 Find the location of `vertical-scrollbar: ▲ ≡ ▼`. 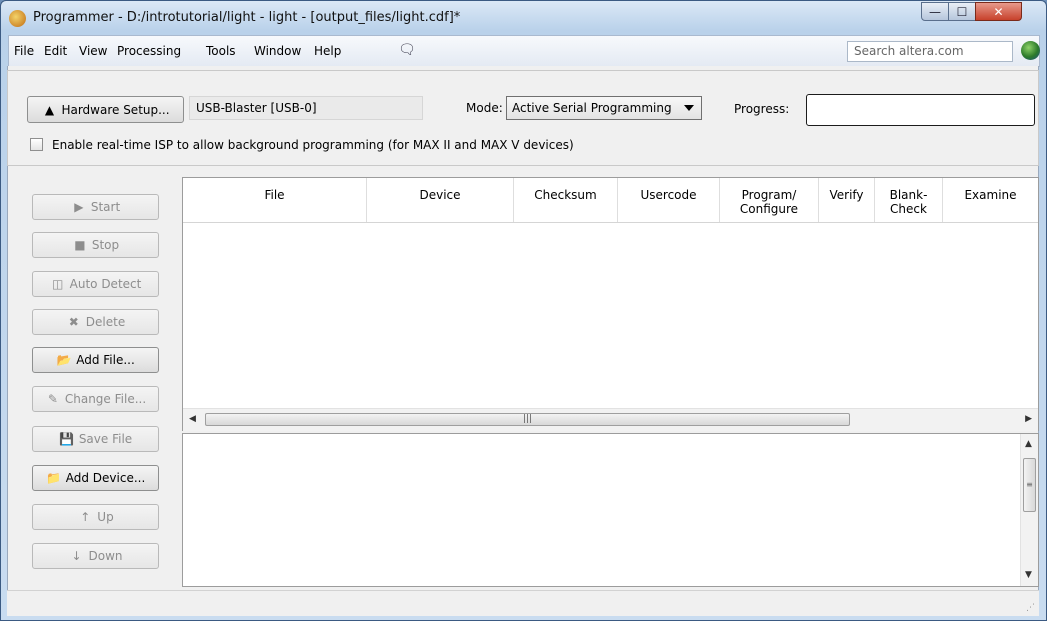

vertical-scrollbar: ▲ ≡ ▼ is located at coordinates (1029, 510).